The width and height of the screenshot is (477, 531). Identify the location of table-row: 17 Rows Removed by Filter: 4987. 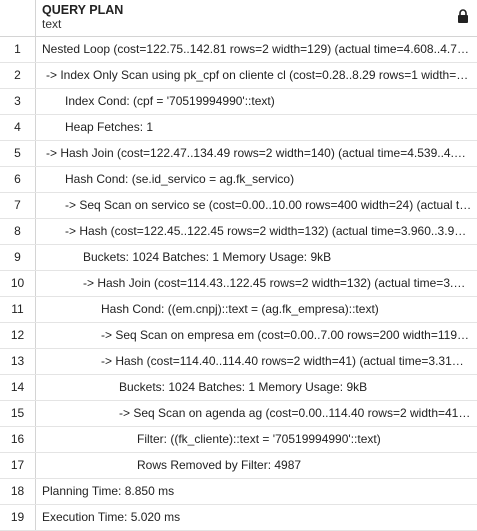
(238, 466).